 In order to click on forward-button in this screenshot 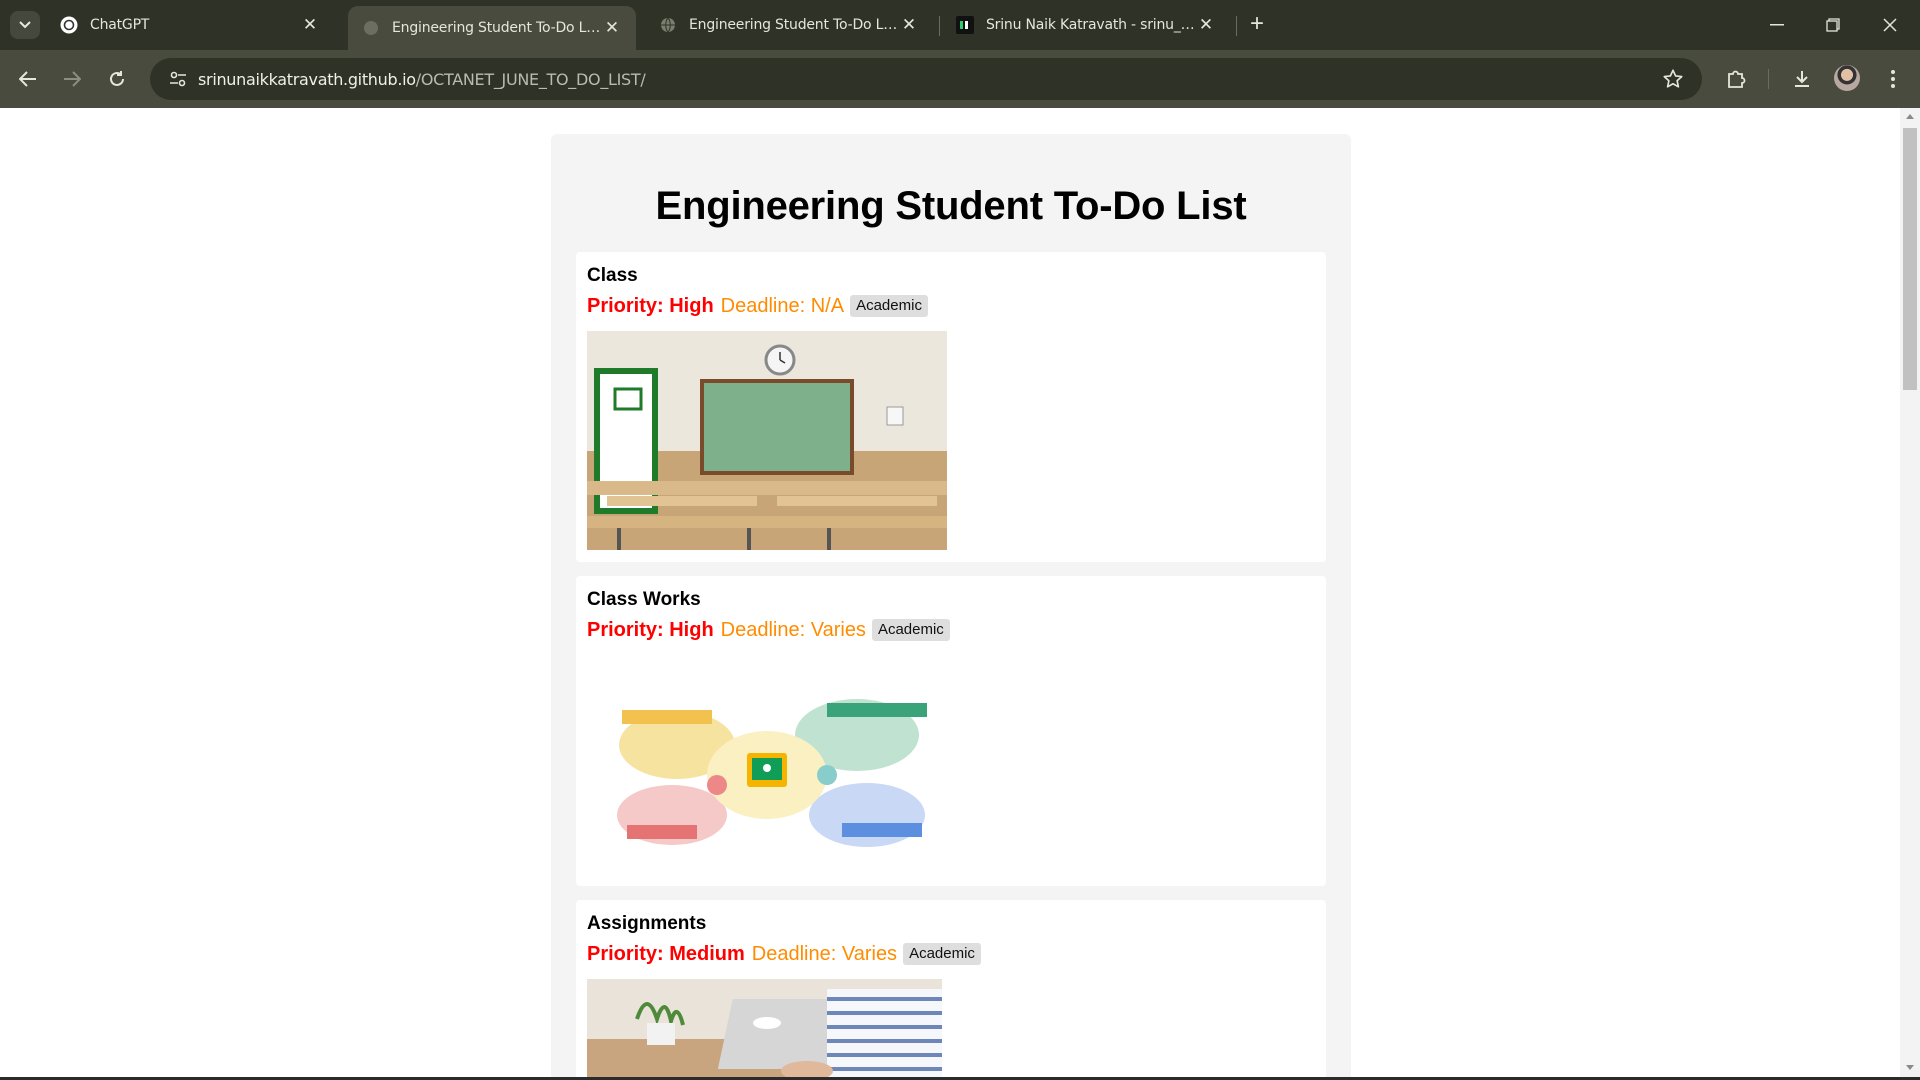, I will do `click(72, 79)`.